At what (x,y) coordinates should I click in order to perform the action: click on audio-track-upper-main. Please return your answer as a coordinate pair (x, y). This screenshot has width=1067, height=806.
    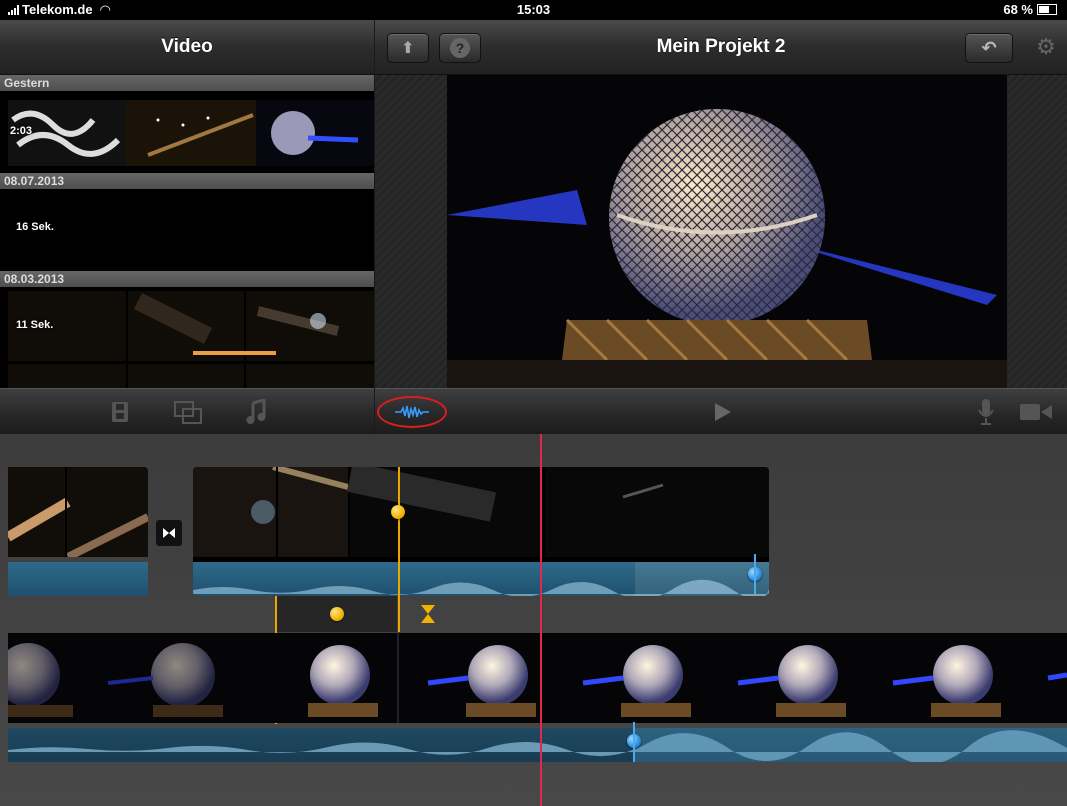
    Looking at the image, I should click on (481, 579).